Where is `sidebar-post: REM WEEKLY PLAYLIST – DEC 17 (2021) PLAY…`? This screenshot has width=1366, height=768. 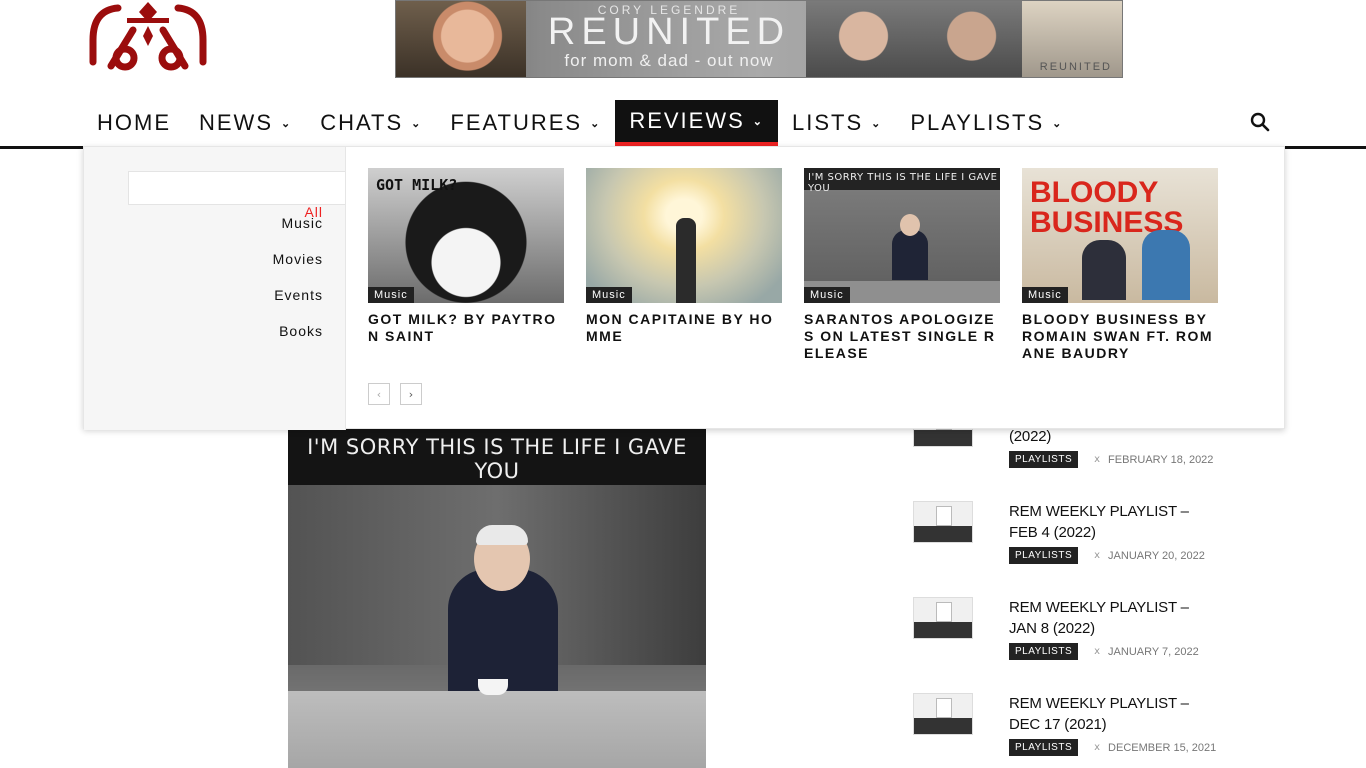
sidebar-post: REM WEEKLY PLAYLIST – DEC 17 (2021) PLAY… is located at coordinates (1068, 728).